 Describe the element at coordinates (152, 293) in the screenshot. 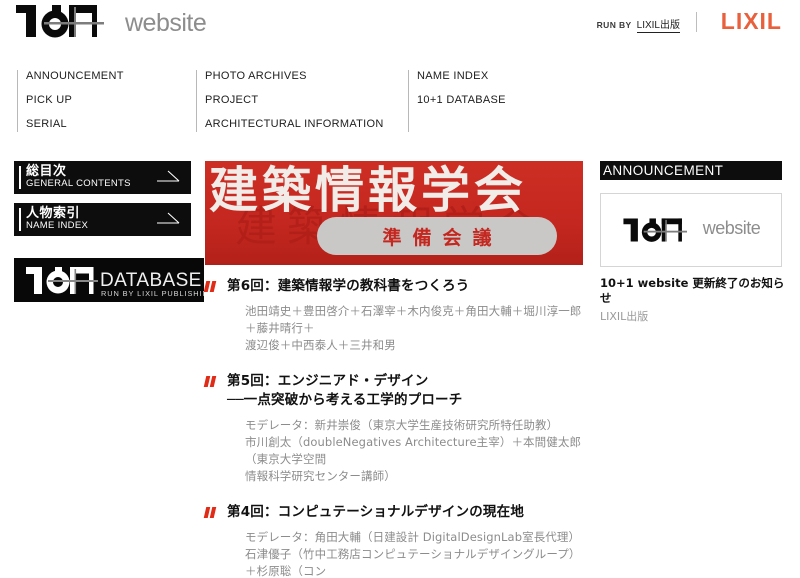

I see `database-banner-subtitle: RUN BY LIXIL PUBLISHING` at that location.